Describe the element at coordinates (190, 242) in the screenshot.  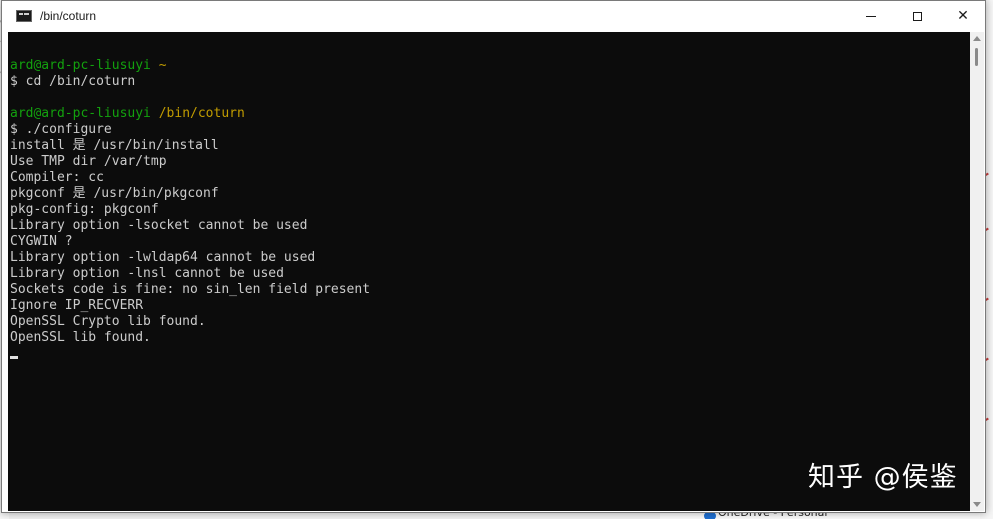
I see `terminal-line: CYGWIN ?` at that location.